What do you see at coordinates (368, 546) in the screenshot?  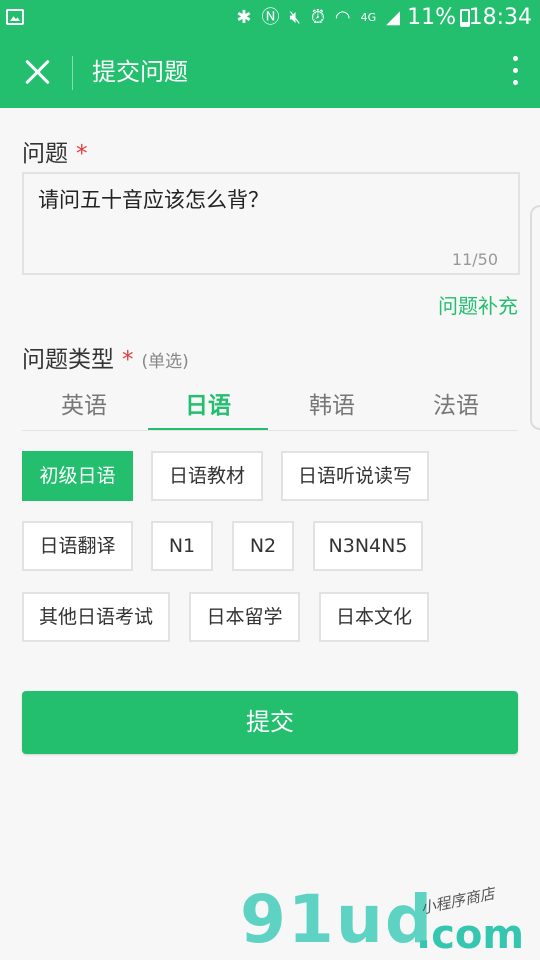 I see `option-chip: N3N4N5` at bounding box center [368, 546].